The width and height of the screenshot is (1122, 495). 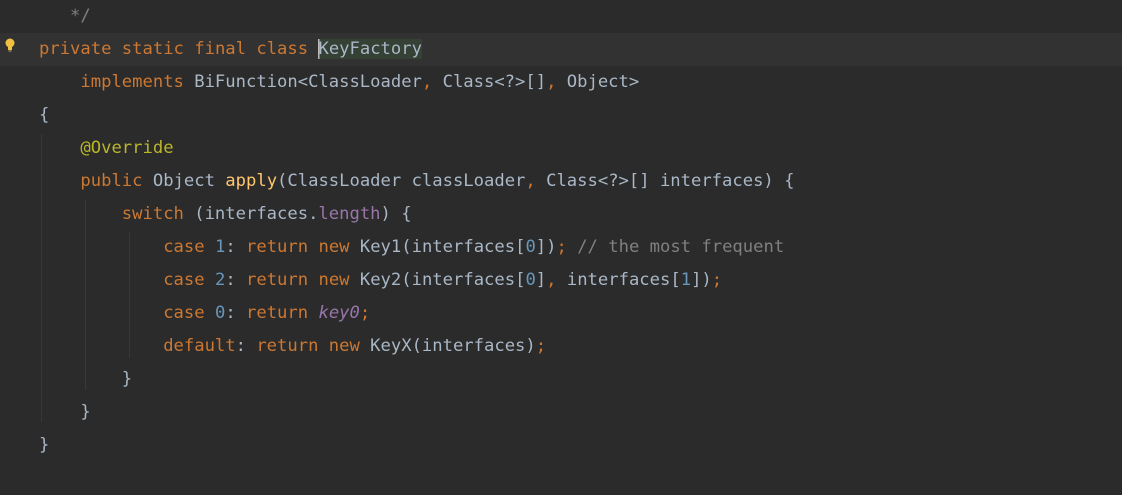 What do you see at coordinates (437, 247) in the screenshot?
I see `code-token: Key1(interfaces[` at bounding box center [437, 247].